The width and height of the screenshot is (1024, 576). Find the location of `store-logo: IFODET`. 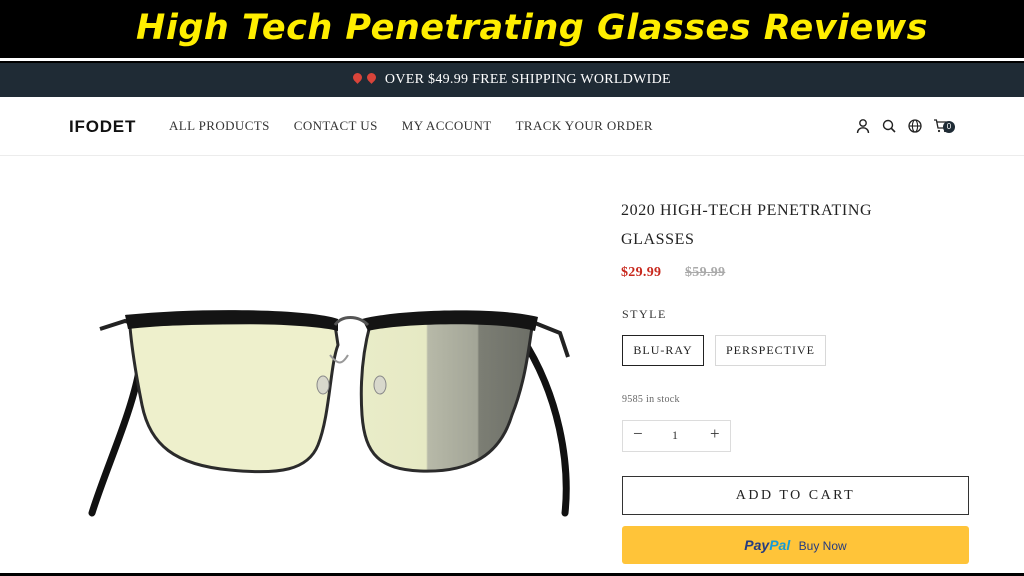

store-logo: IFODET is located at coordinates (102, 127).